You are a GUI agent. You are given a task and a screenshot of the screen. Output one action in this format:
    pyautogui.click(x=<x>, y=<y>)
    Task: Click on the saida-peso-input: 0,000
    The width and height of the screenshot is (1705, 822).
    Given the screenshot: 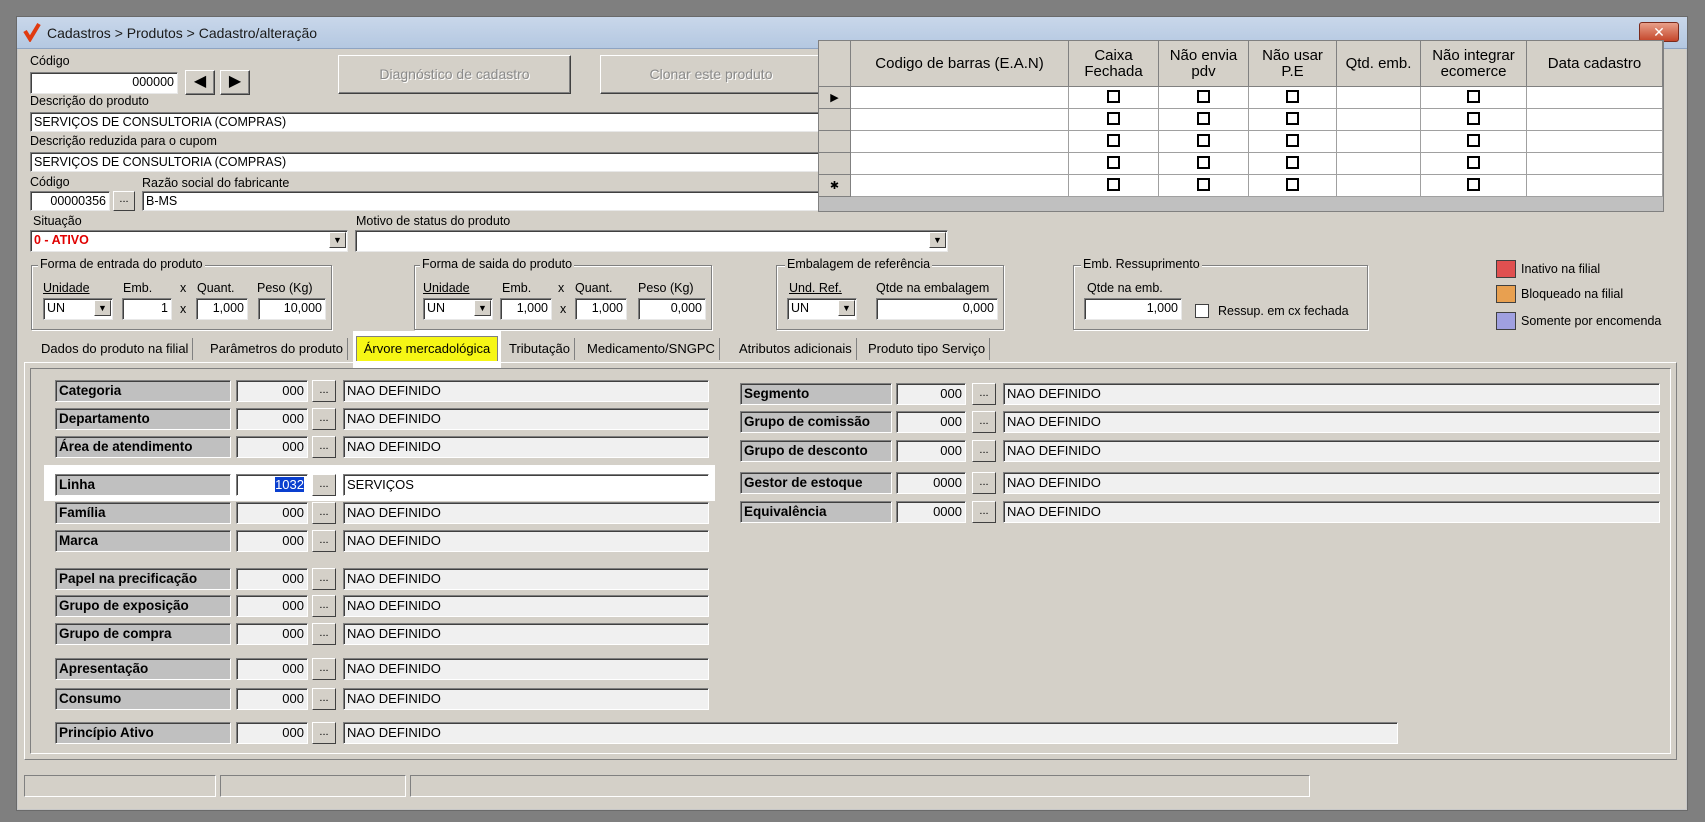 What is the action you would take?
    pyautogui.click(x=672, y=309)
    